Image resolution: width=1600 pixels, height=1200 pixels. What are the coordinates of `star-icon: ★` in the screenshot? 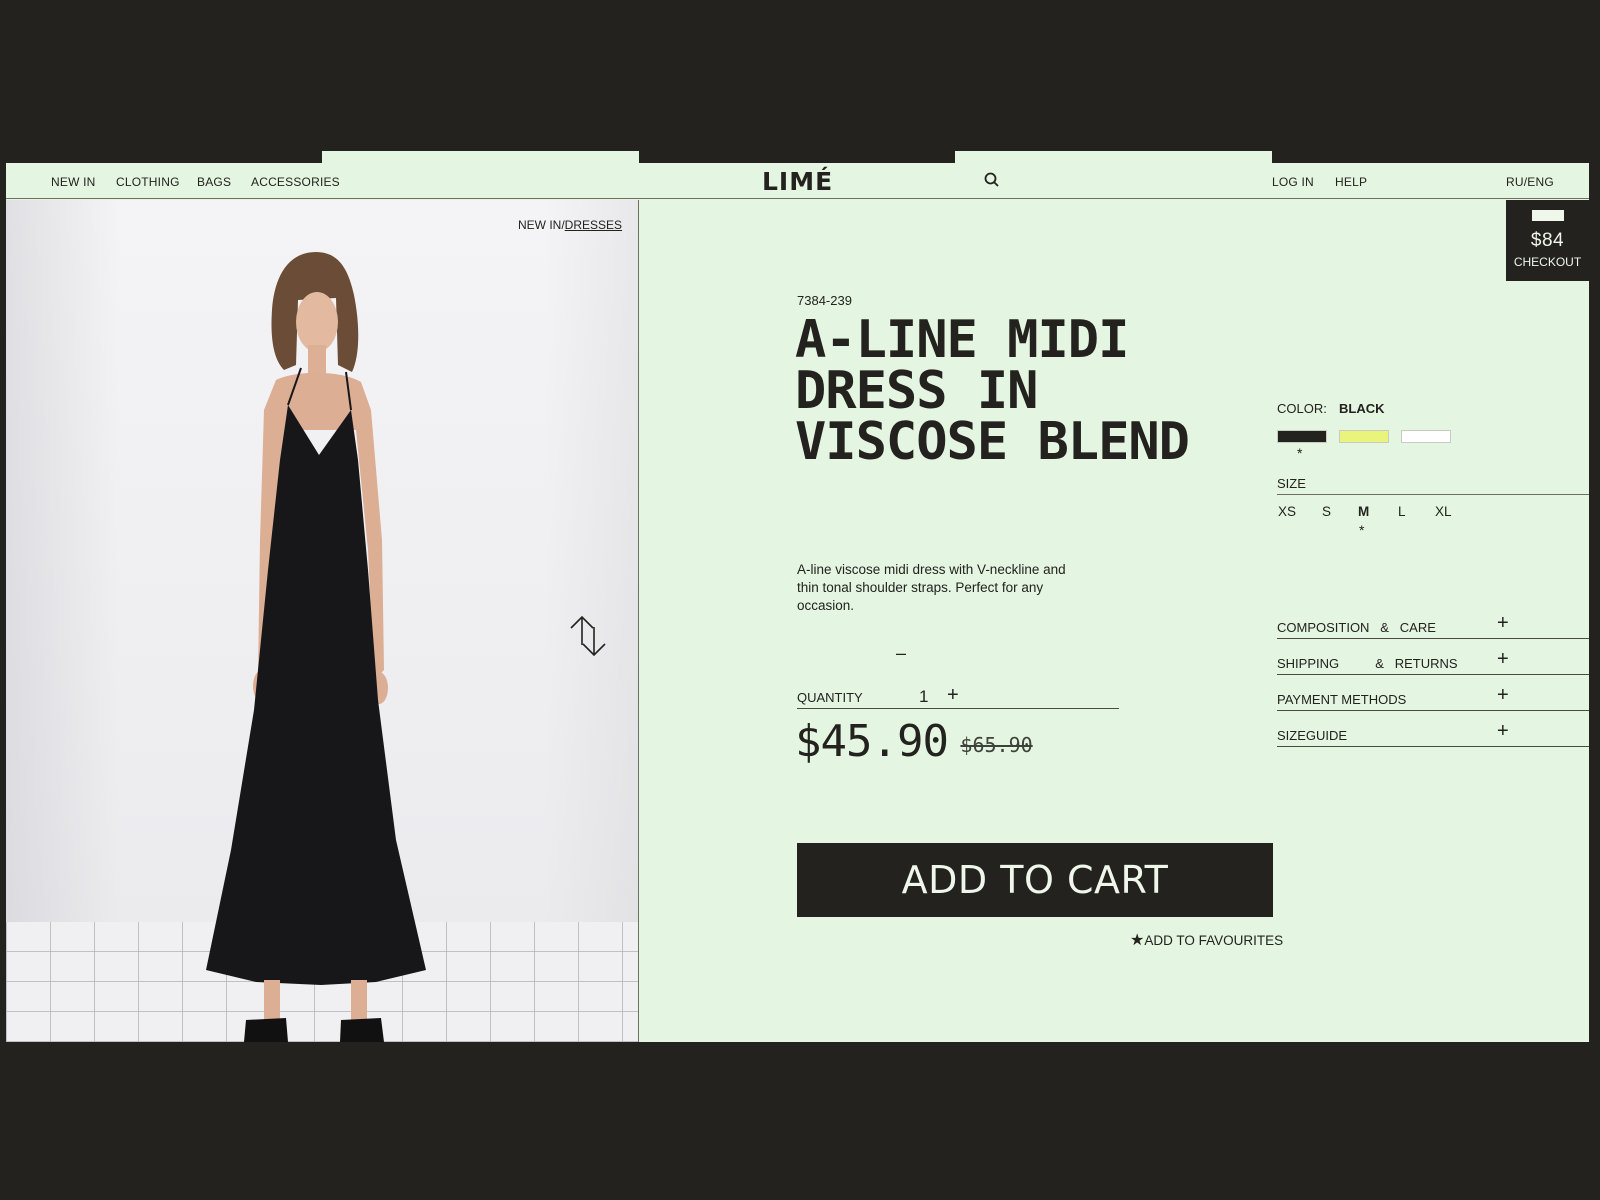 It's located at (1137, 940).